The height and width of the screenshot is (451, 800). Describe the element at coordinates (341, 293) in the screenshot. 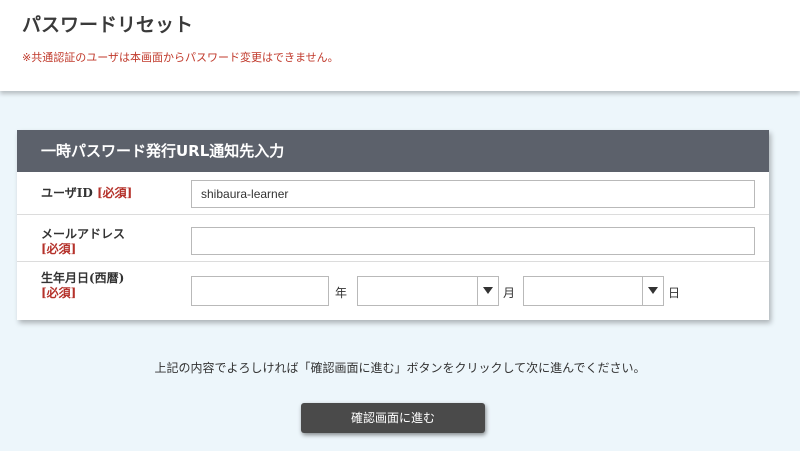

I see `year-unit-label: 年` at that location.